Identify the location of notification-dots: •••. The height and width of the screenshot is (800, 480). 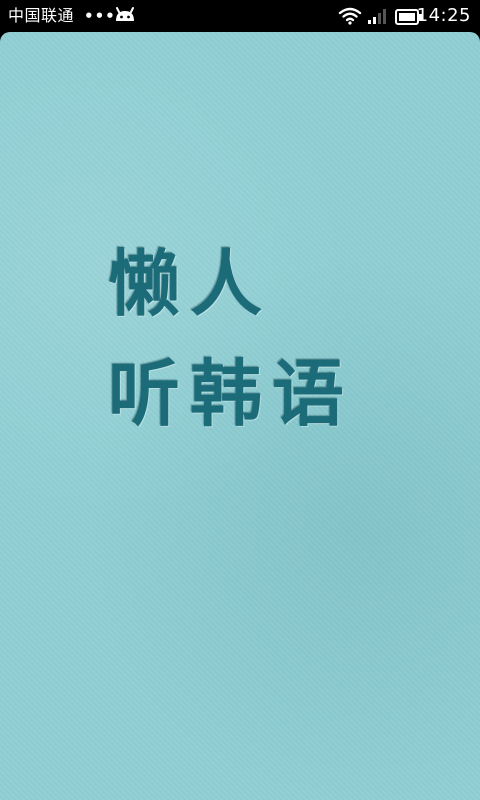
(100, 16).